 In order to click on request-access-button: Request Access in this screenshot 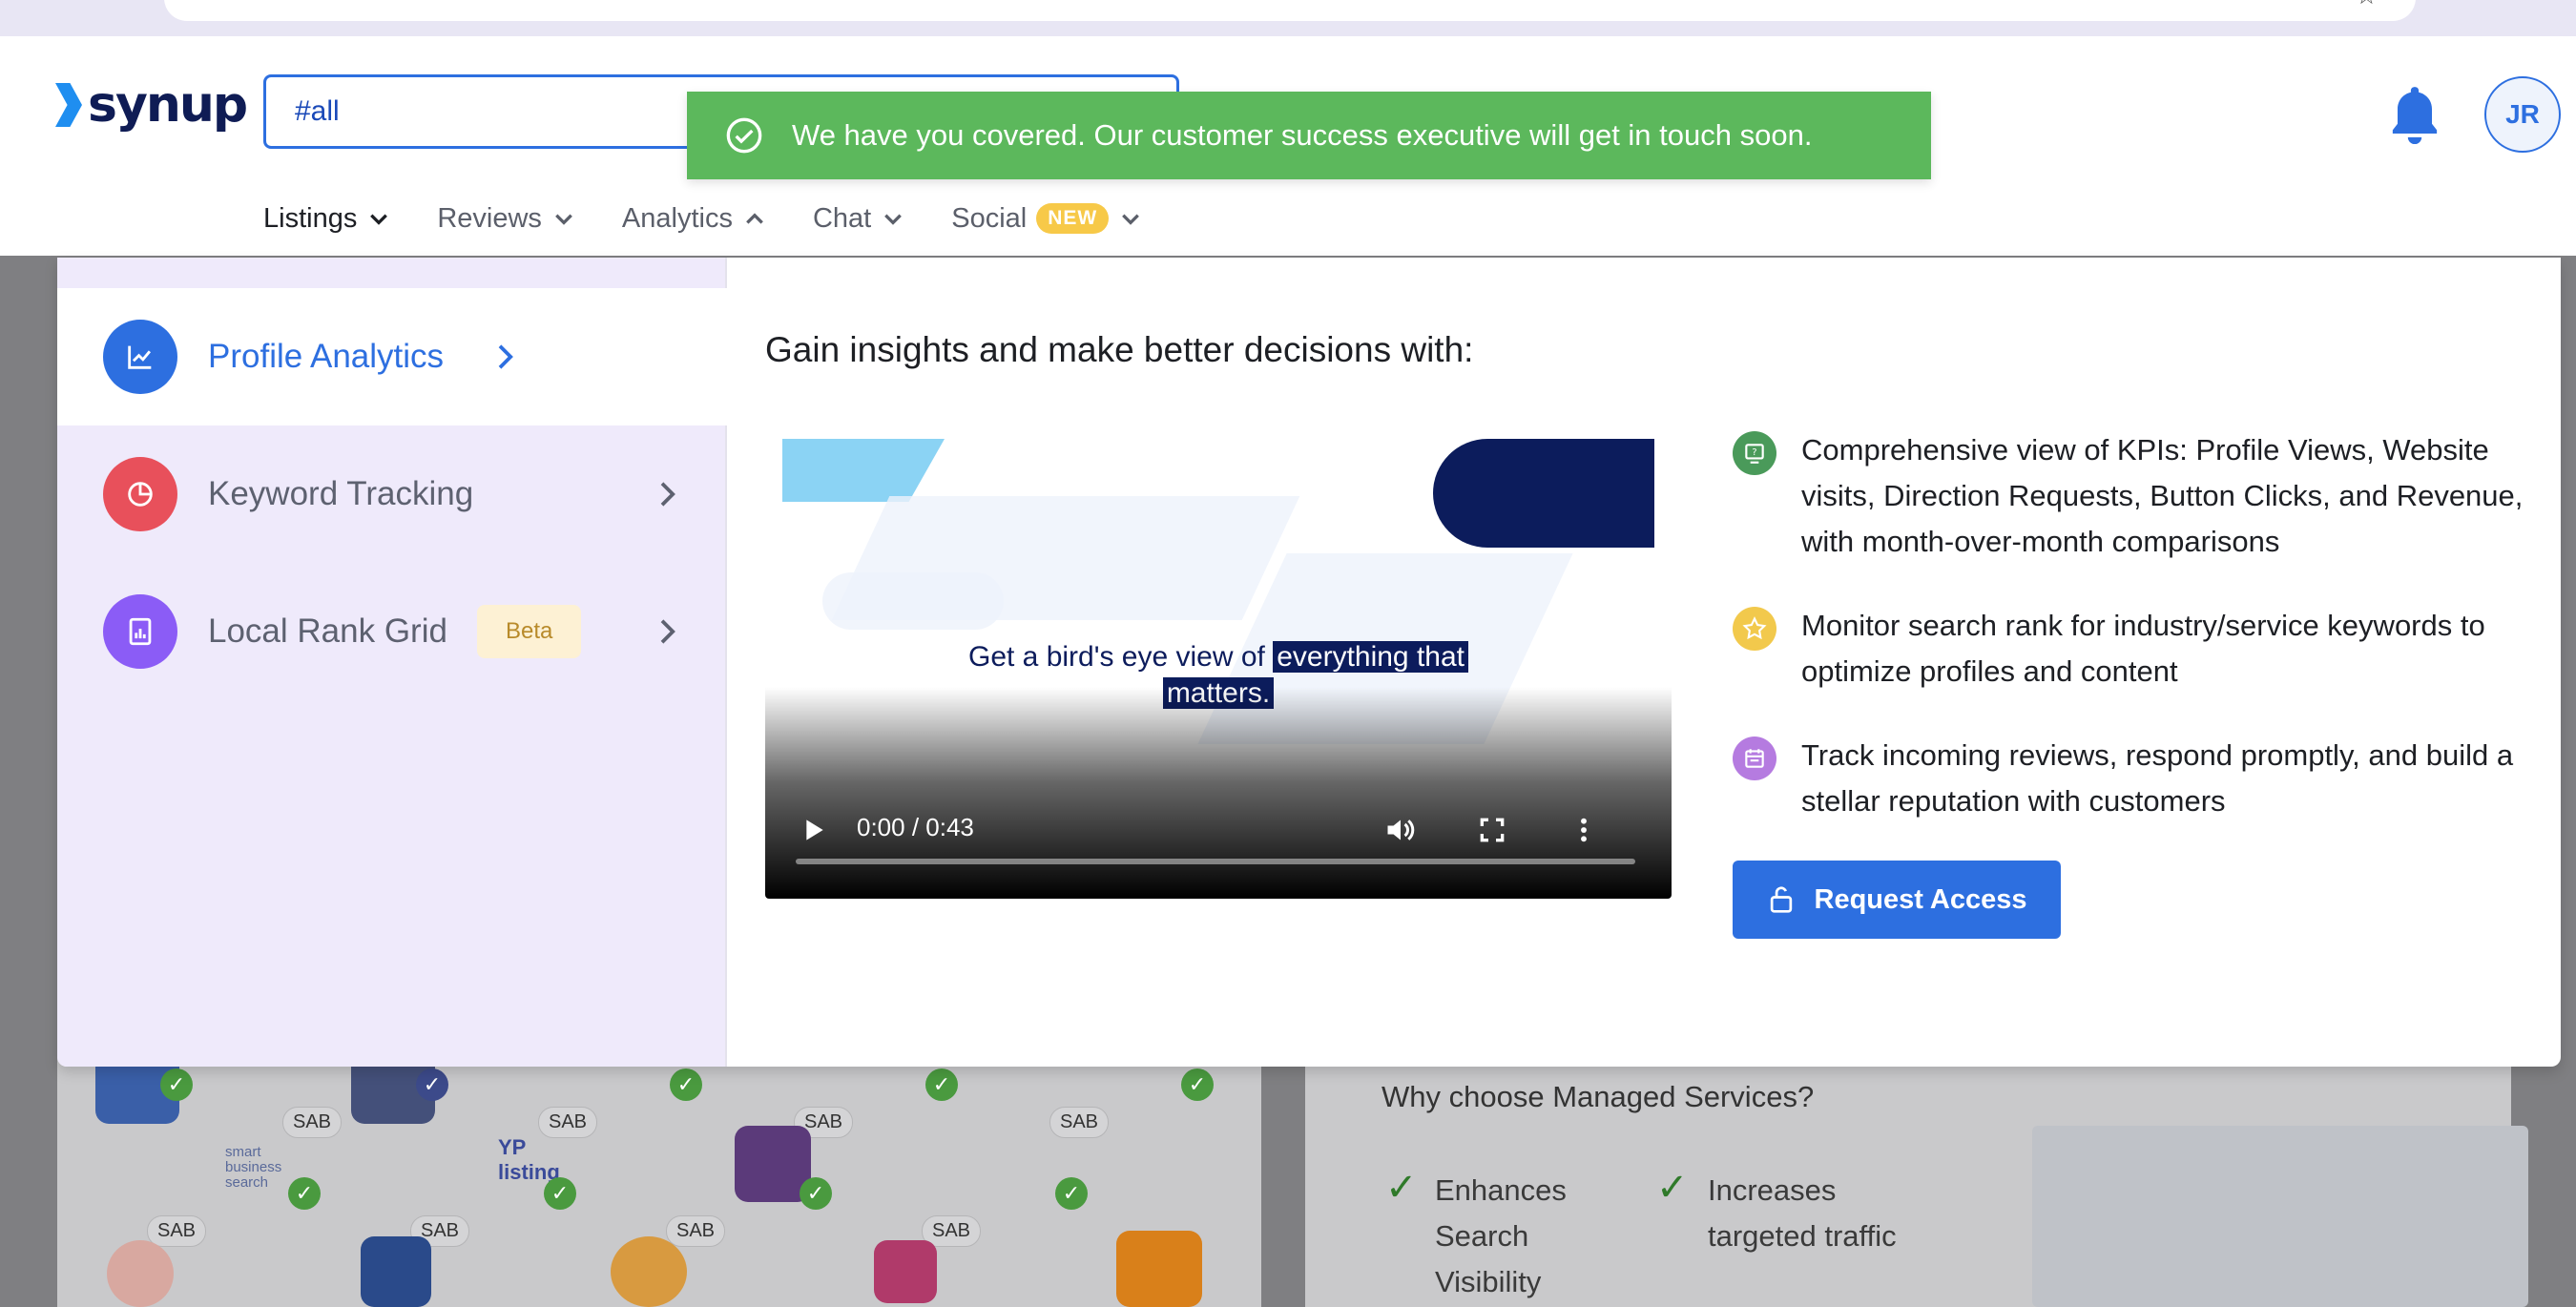, I will do `click(1897, 900)`.